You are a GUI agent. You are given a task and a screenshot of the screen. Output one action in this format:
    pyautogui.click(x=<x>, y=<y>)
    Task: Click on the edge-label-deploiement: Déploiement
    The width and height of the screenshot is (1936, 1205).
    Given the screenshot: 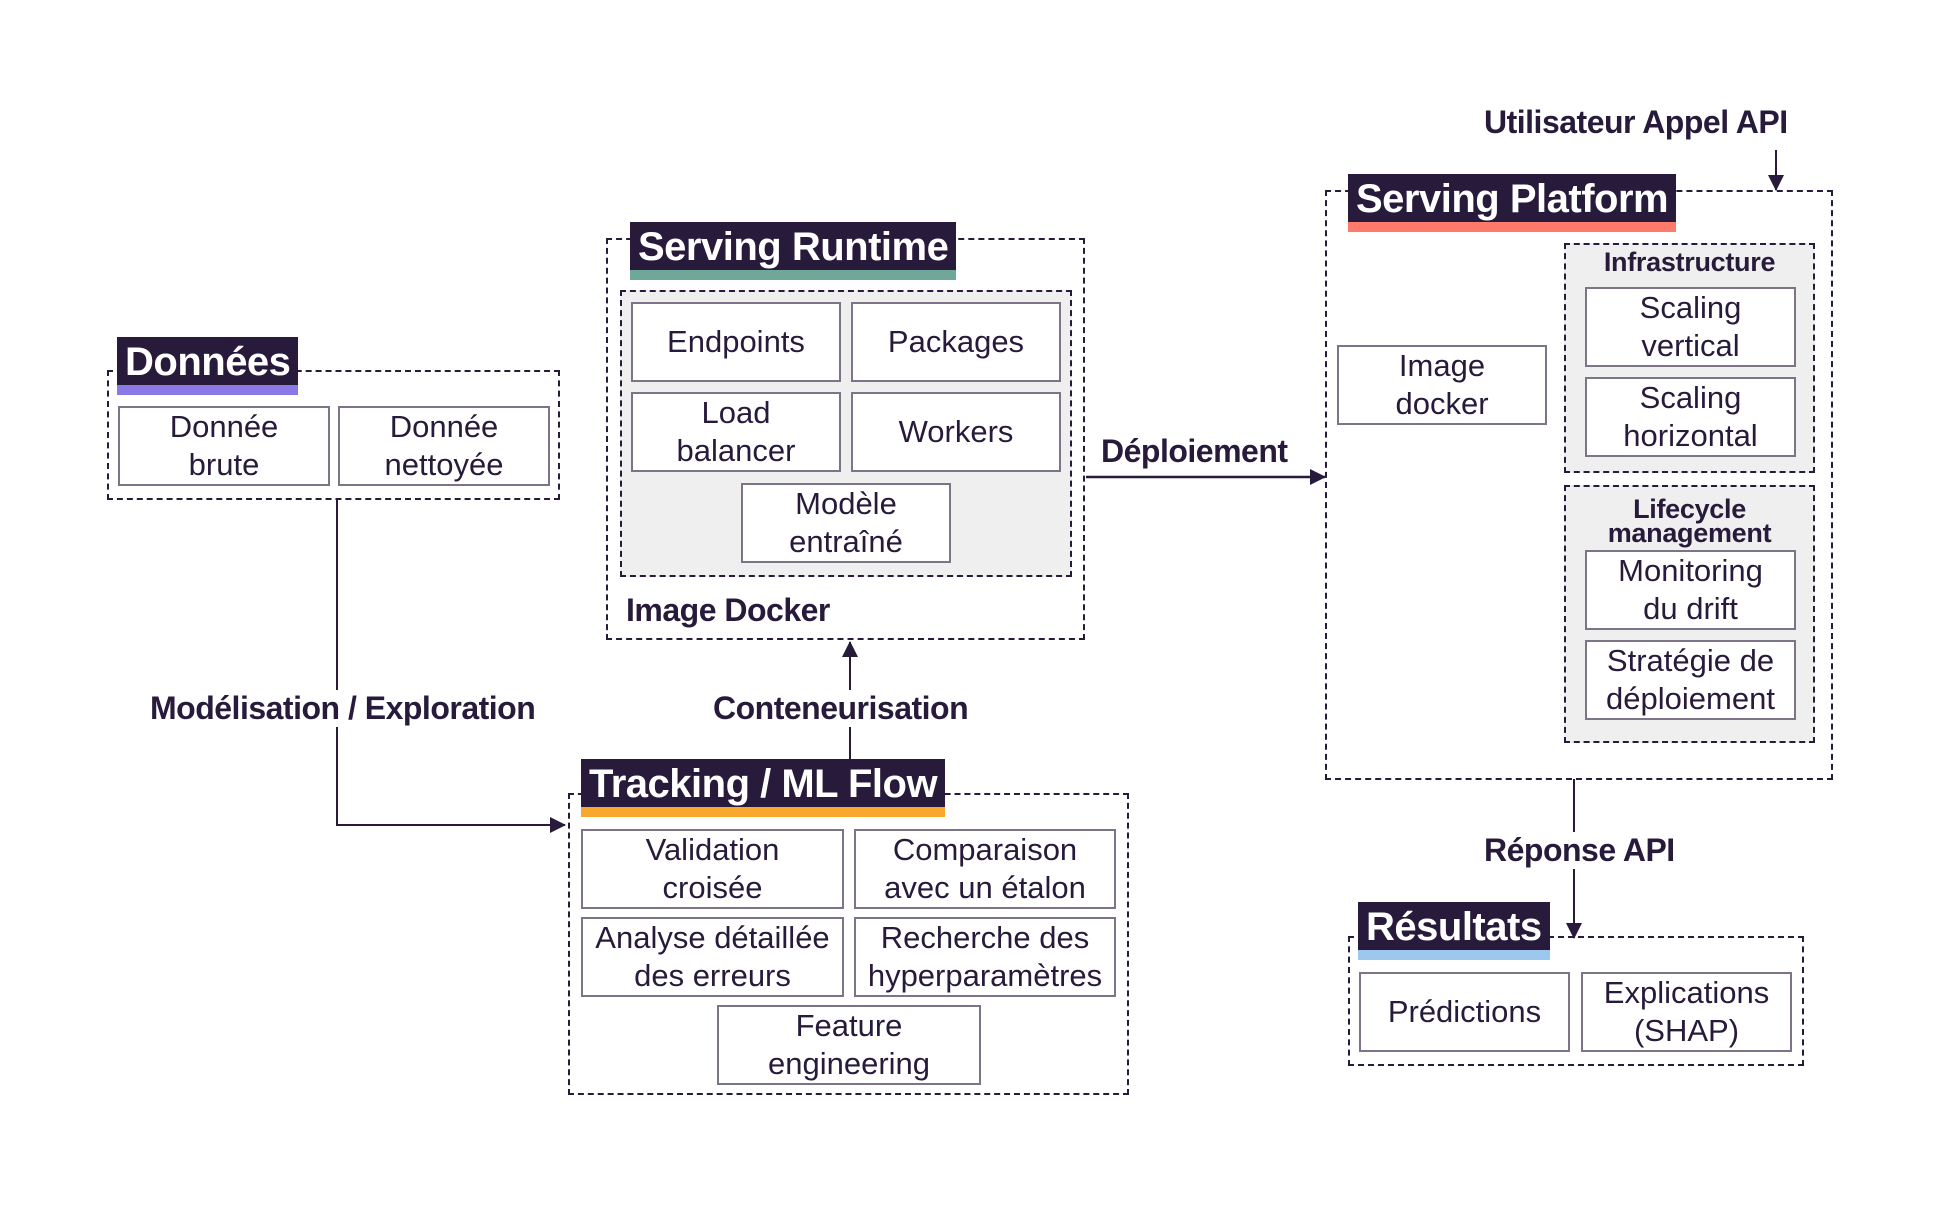 What is the action you would take?
    pyautogui.click(x=1194, y=451)
    